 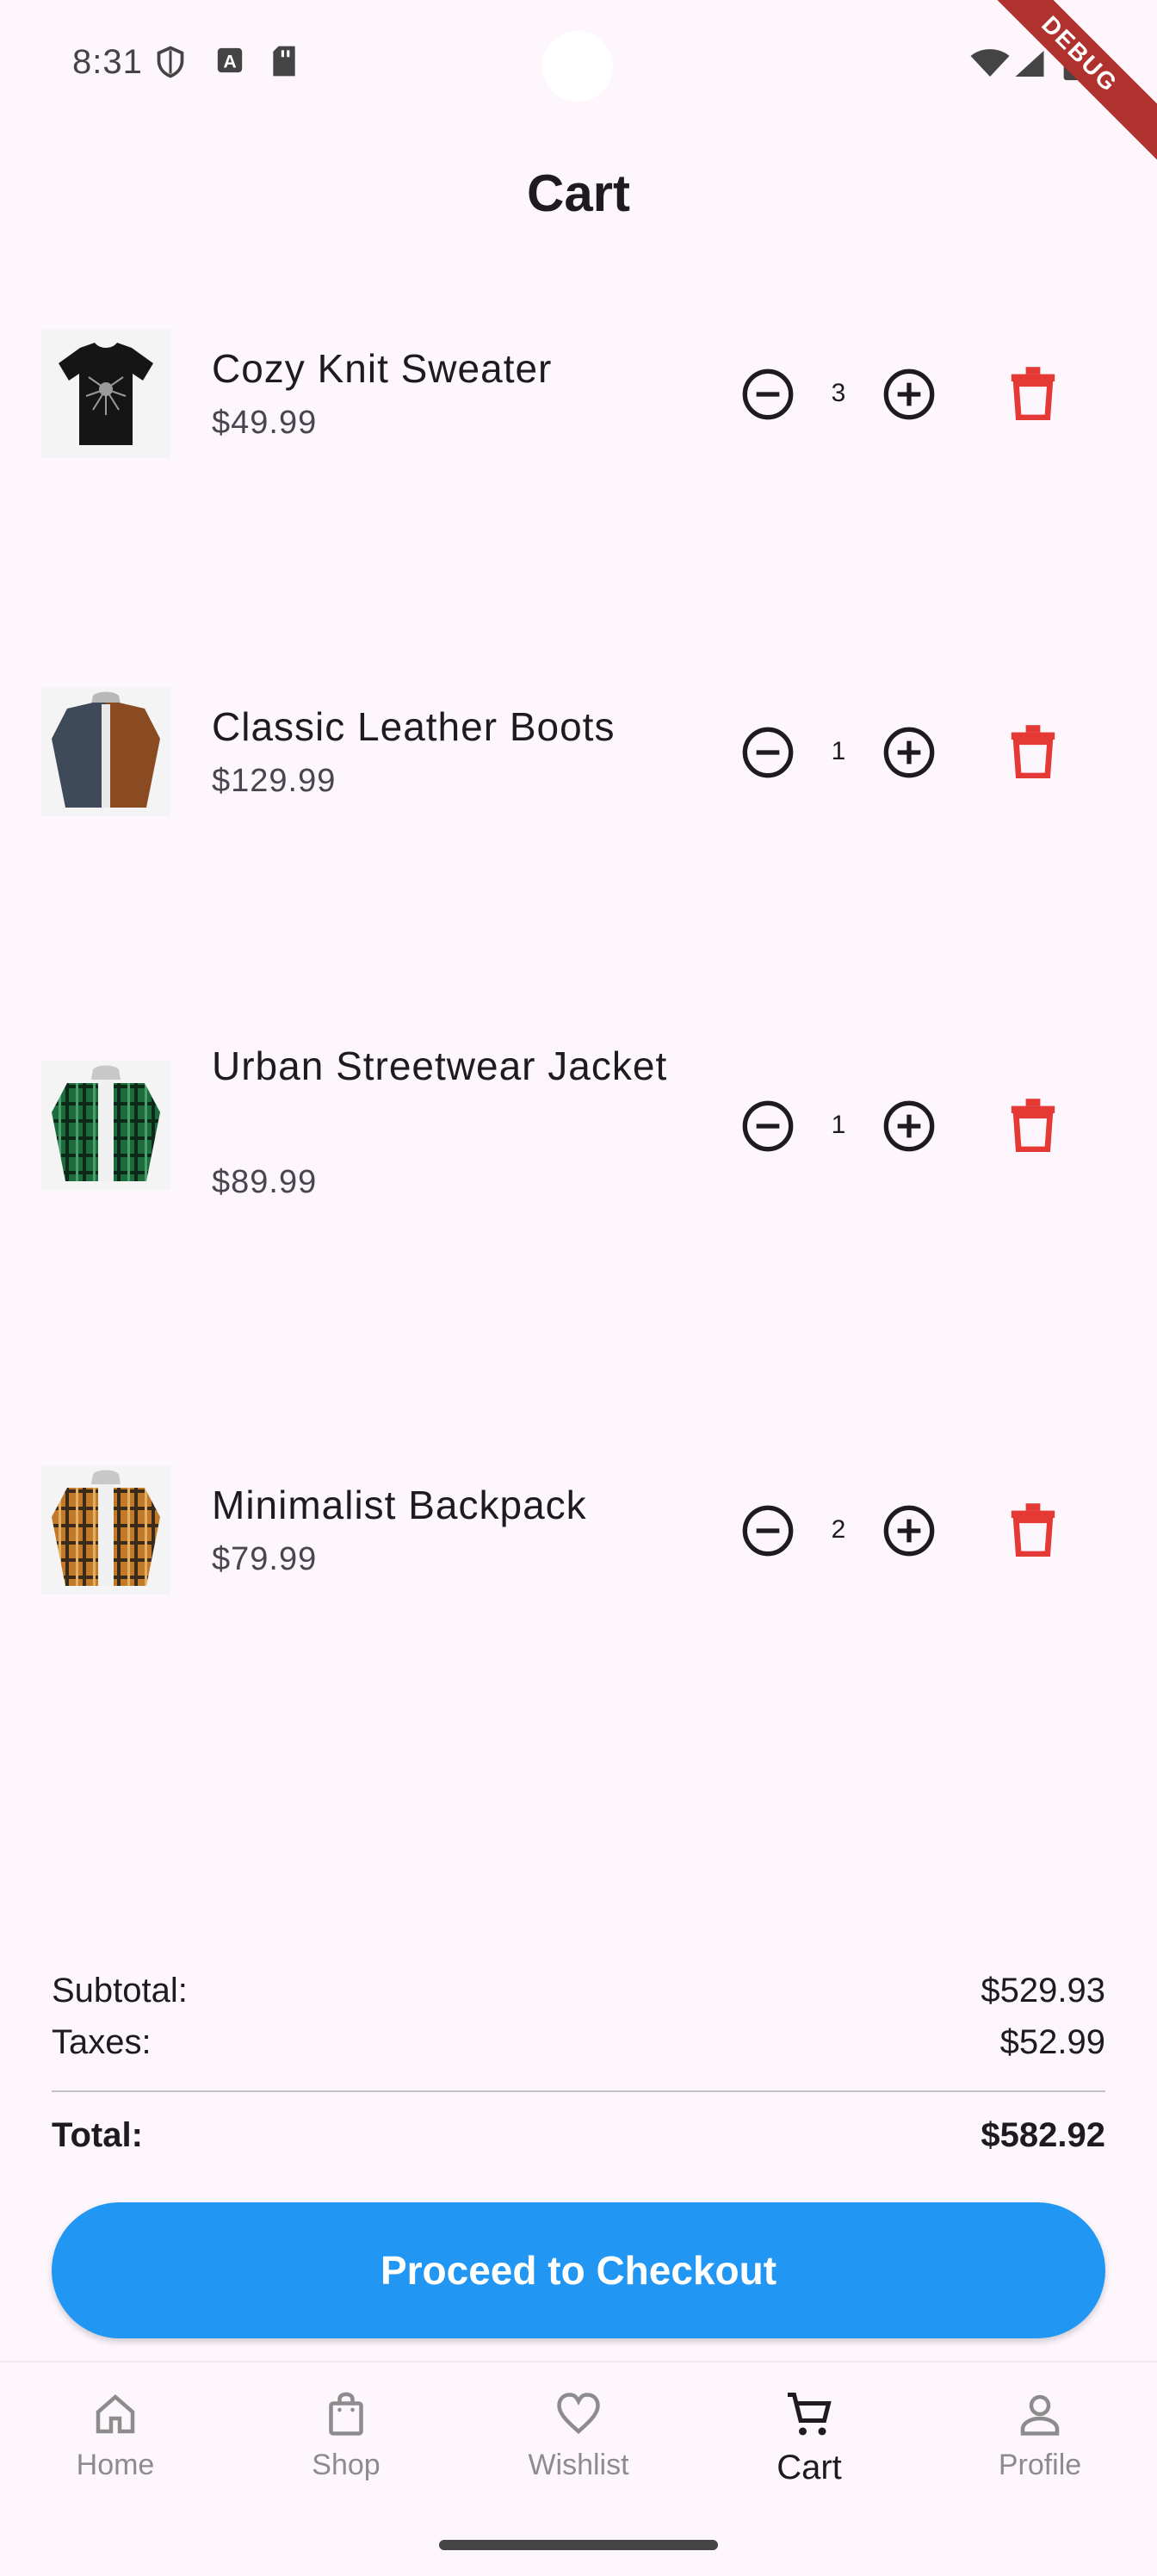 What do you see at coordinates (115, 2414) in the screenshot?
I see `home-icon` at bounding box center [115, 2414].